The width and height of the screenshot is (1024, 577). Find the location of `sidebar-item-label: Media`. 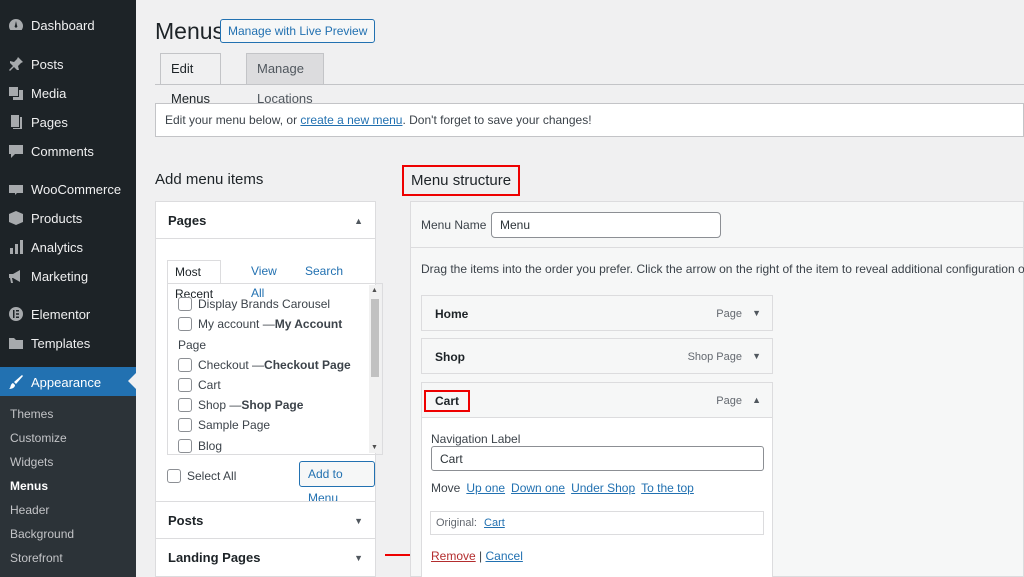

sidebar-item-label: Media is located at coordinates (49, 93).